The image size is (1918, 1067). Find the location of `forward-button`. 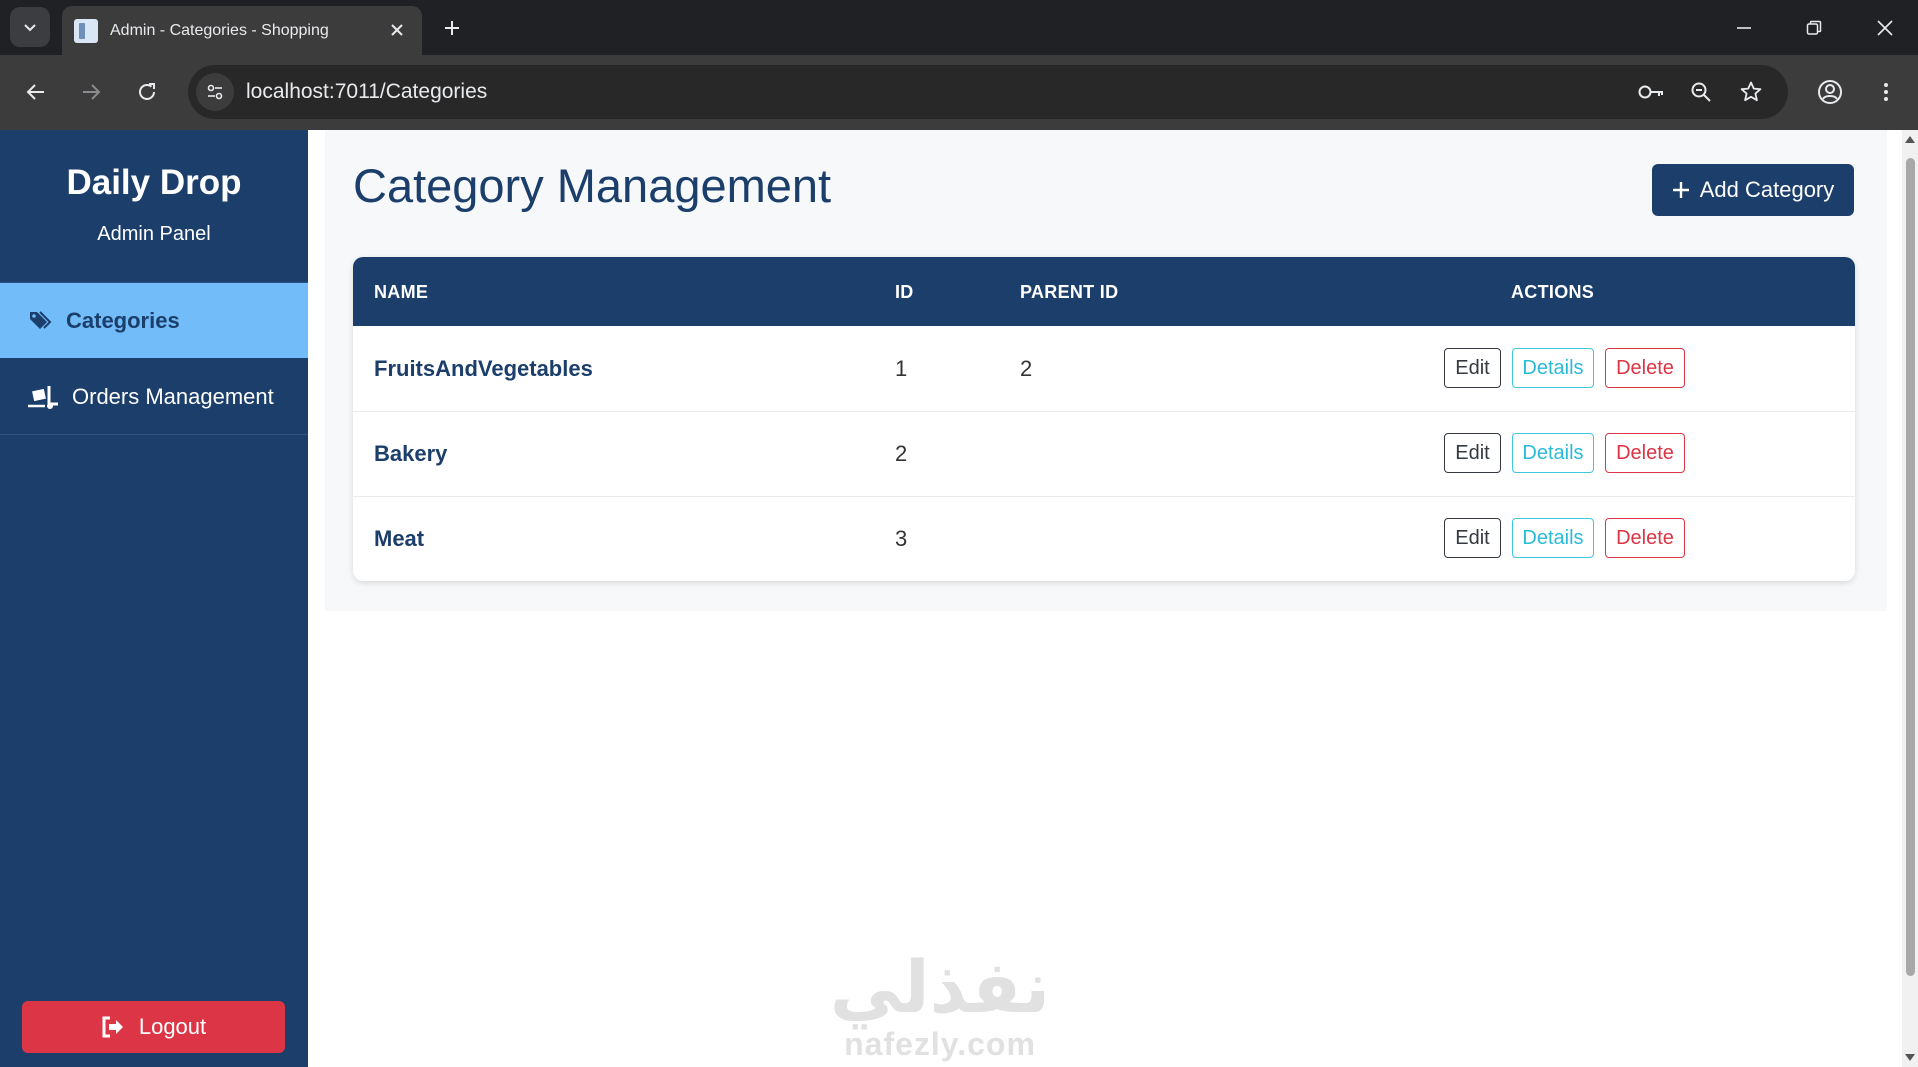

forward-button is located at coordinates (91, 92).